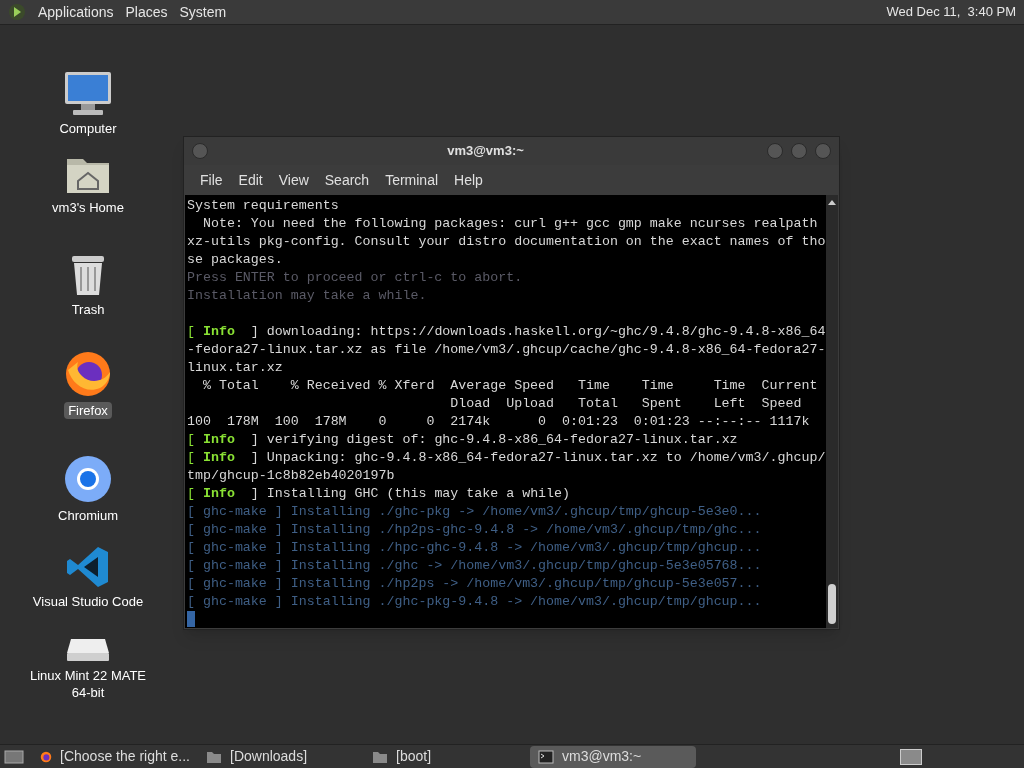 This screenshot has height=768, width=1024. Describe the element at coordinates (14, 756) in the screenshot. I see `show-desktop-icon` at that location.